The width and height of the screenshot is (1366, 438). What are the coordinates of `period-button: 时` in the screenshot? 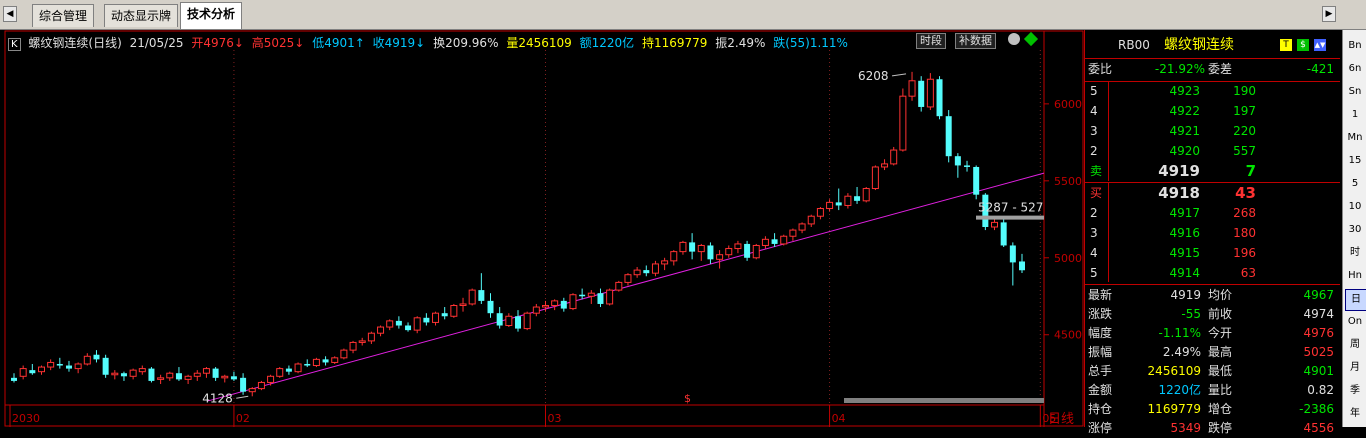 It's located at (1355, 253).